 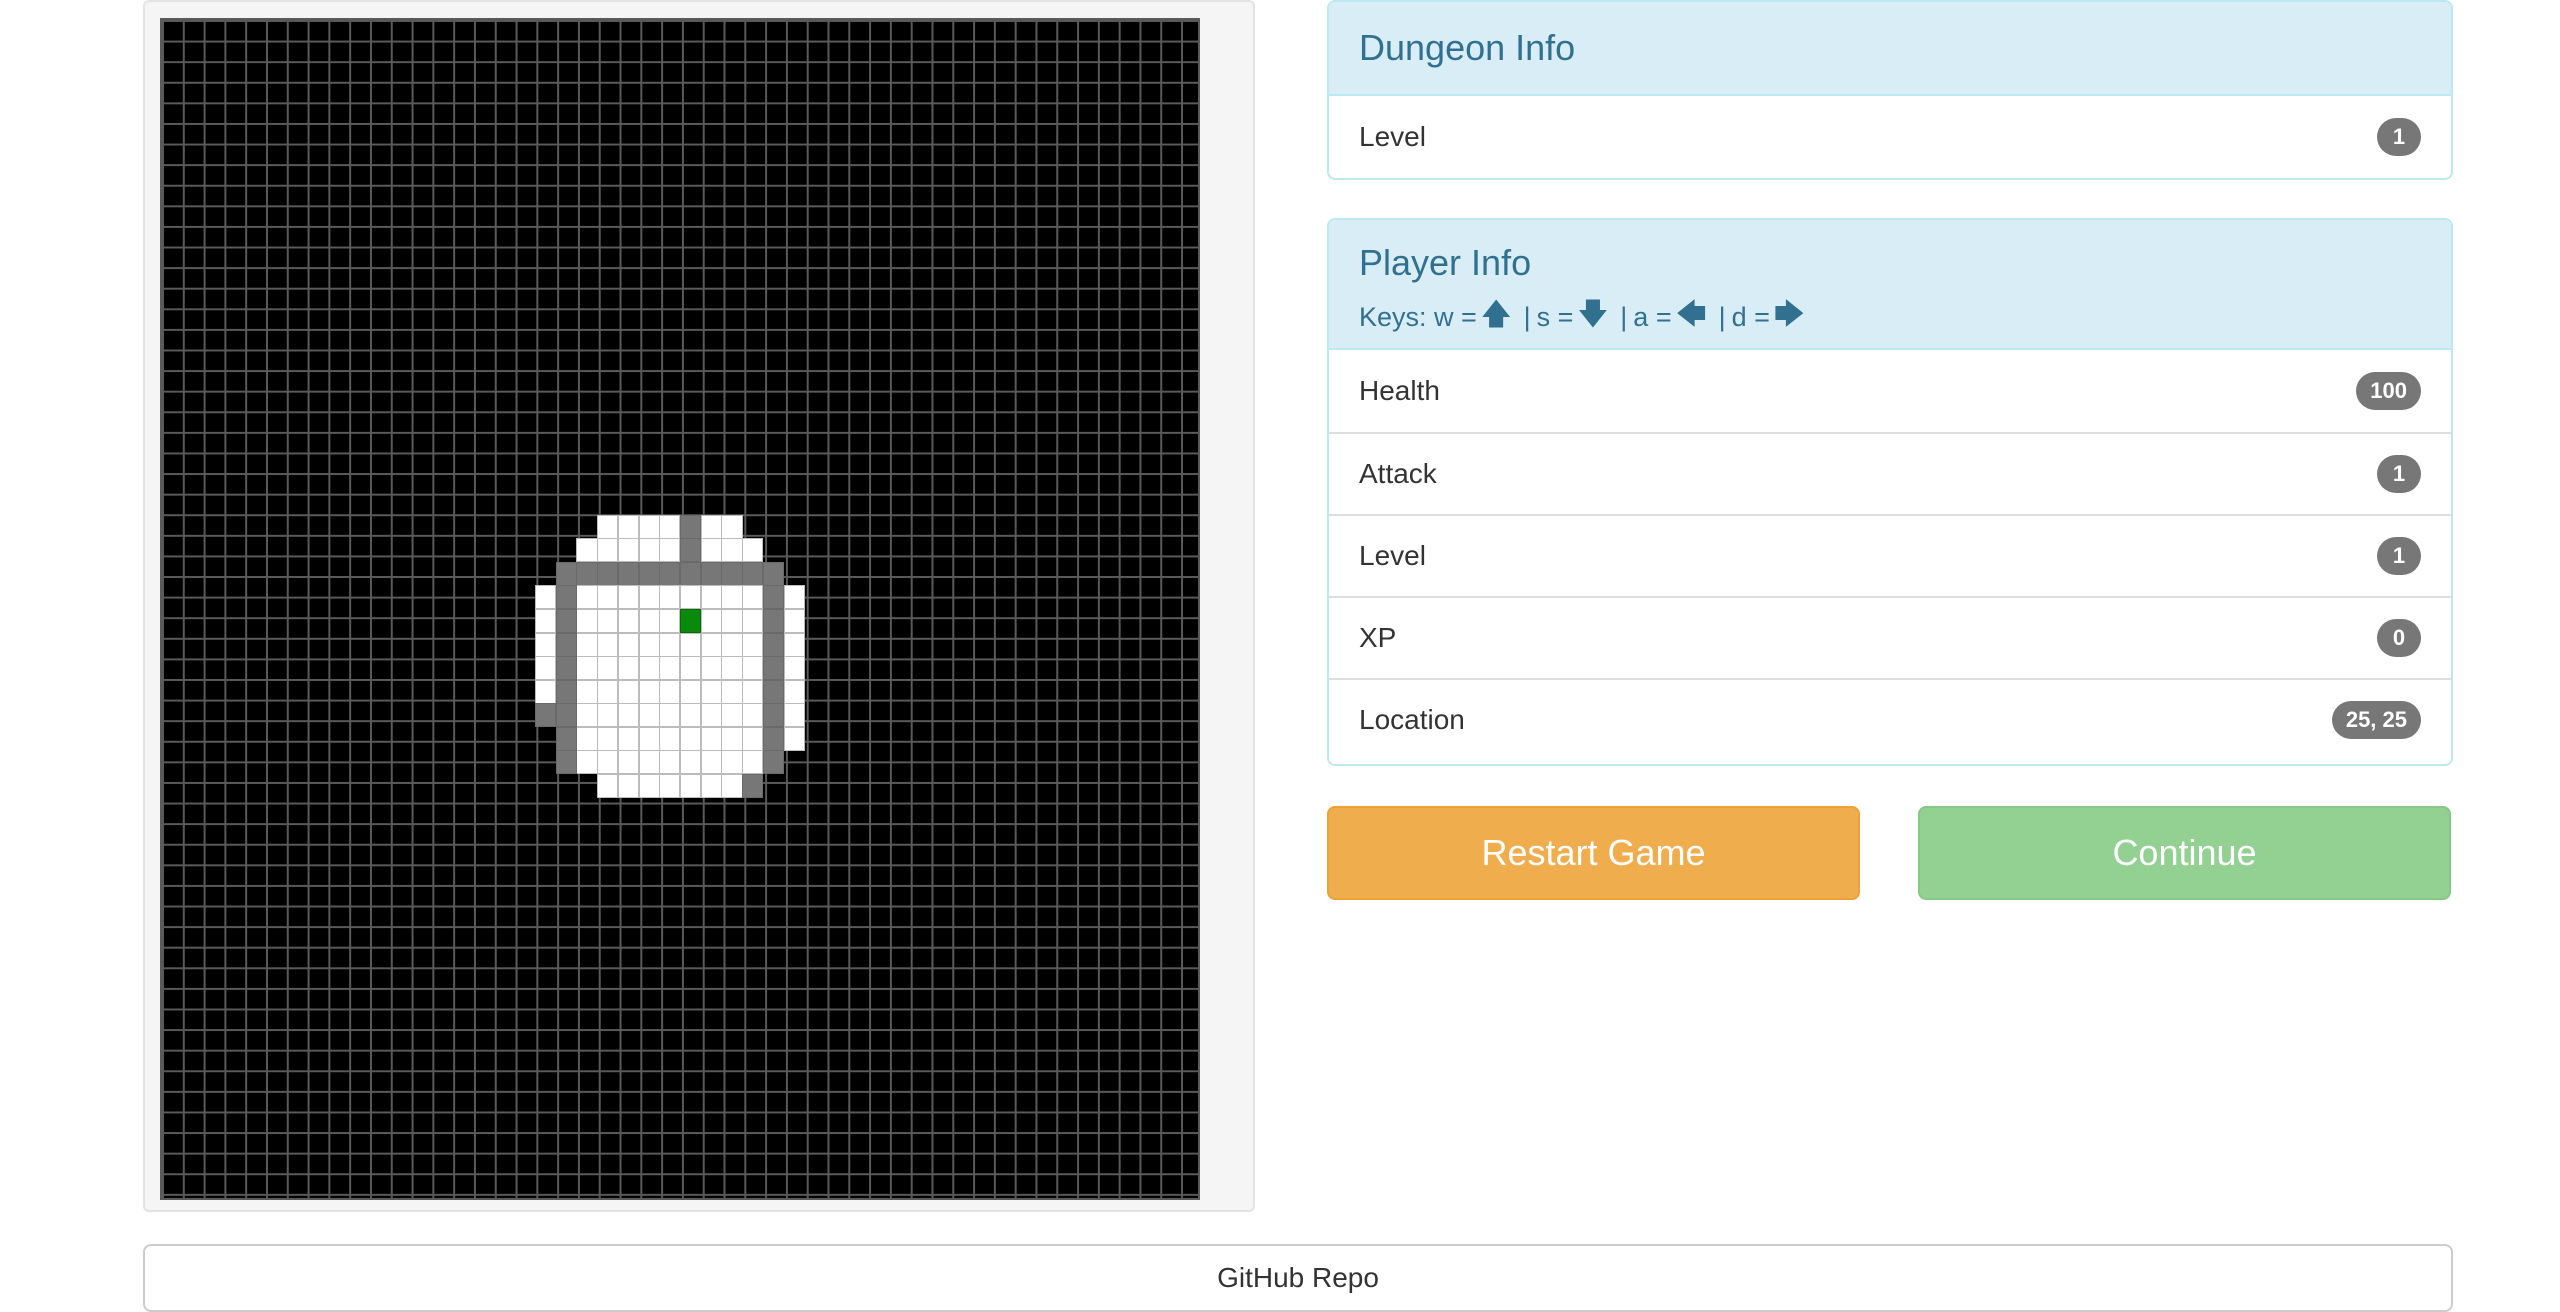 I want to click on keys-a-label: a =, so click(x=1652, y=317).